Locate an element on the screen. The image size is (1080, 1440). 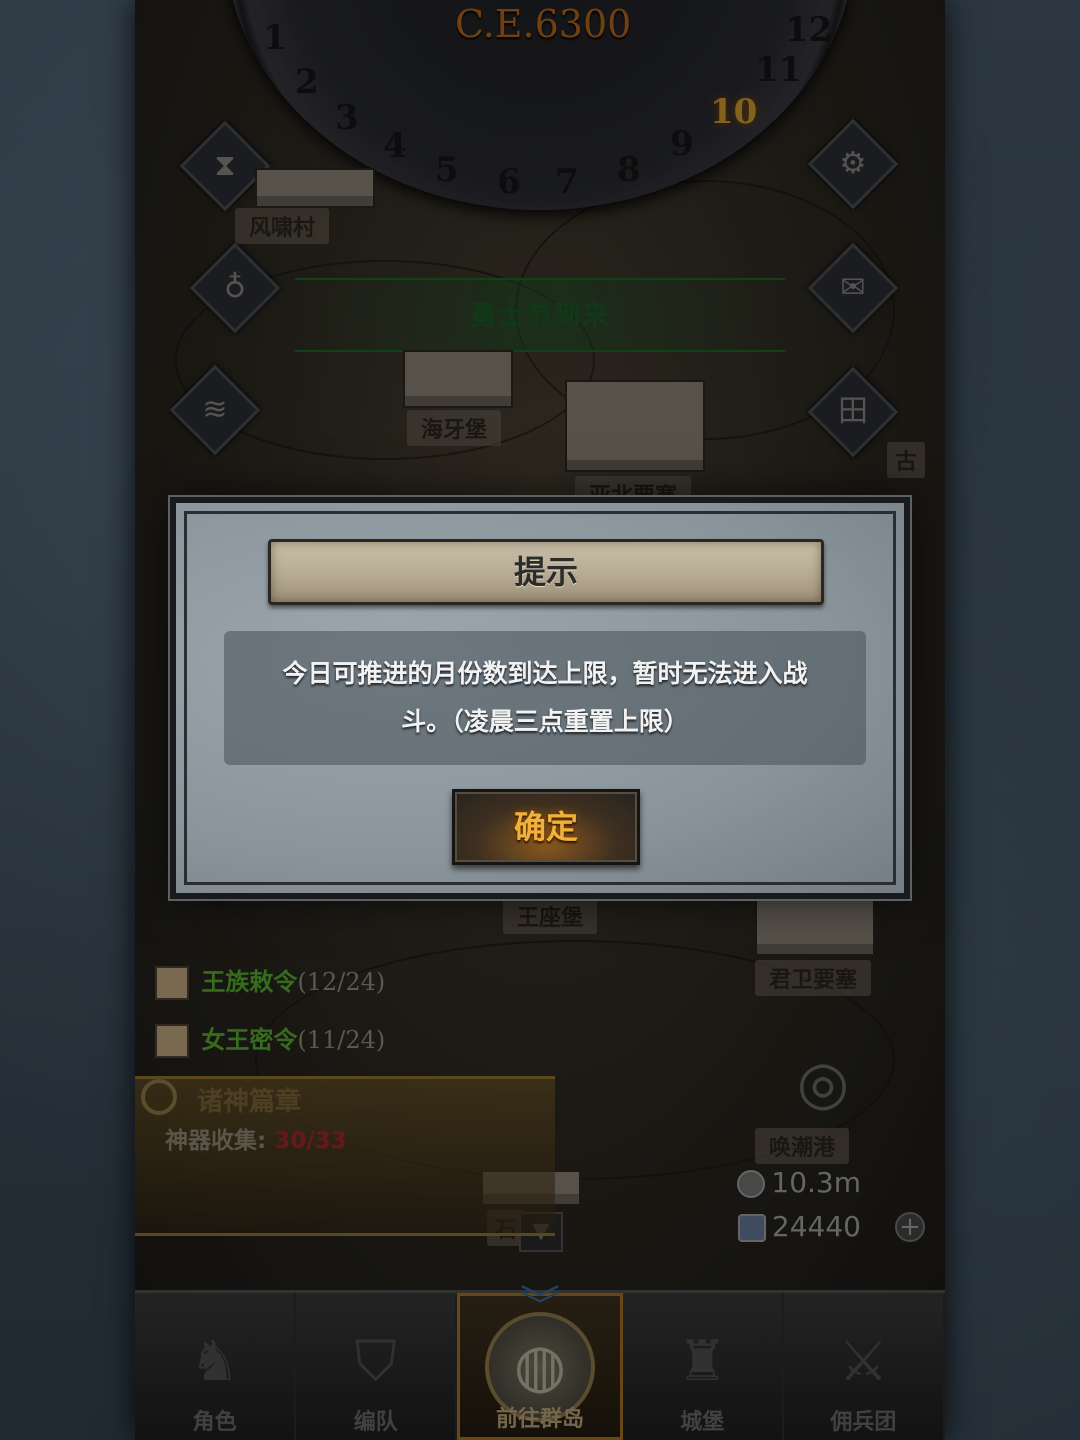
dialog-title: 提示 is located at coordinates (545, 572).